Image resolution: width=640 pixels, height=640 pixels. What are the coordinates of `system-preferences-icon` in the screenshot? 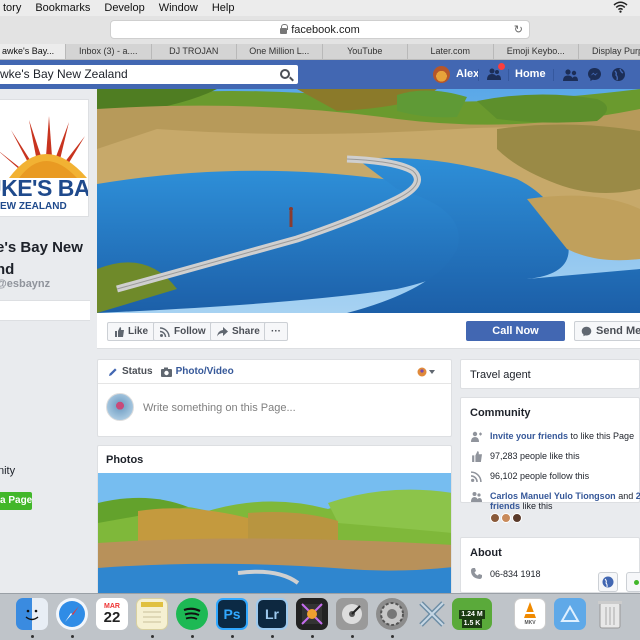 It's located at (392, 614).